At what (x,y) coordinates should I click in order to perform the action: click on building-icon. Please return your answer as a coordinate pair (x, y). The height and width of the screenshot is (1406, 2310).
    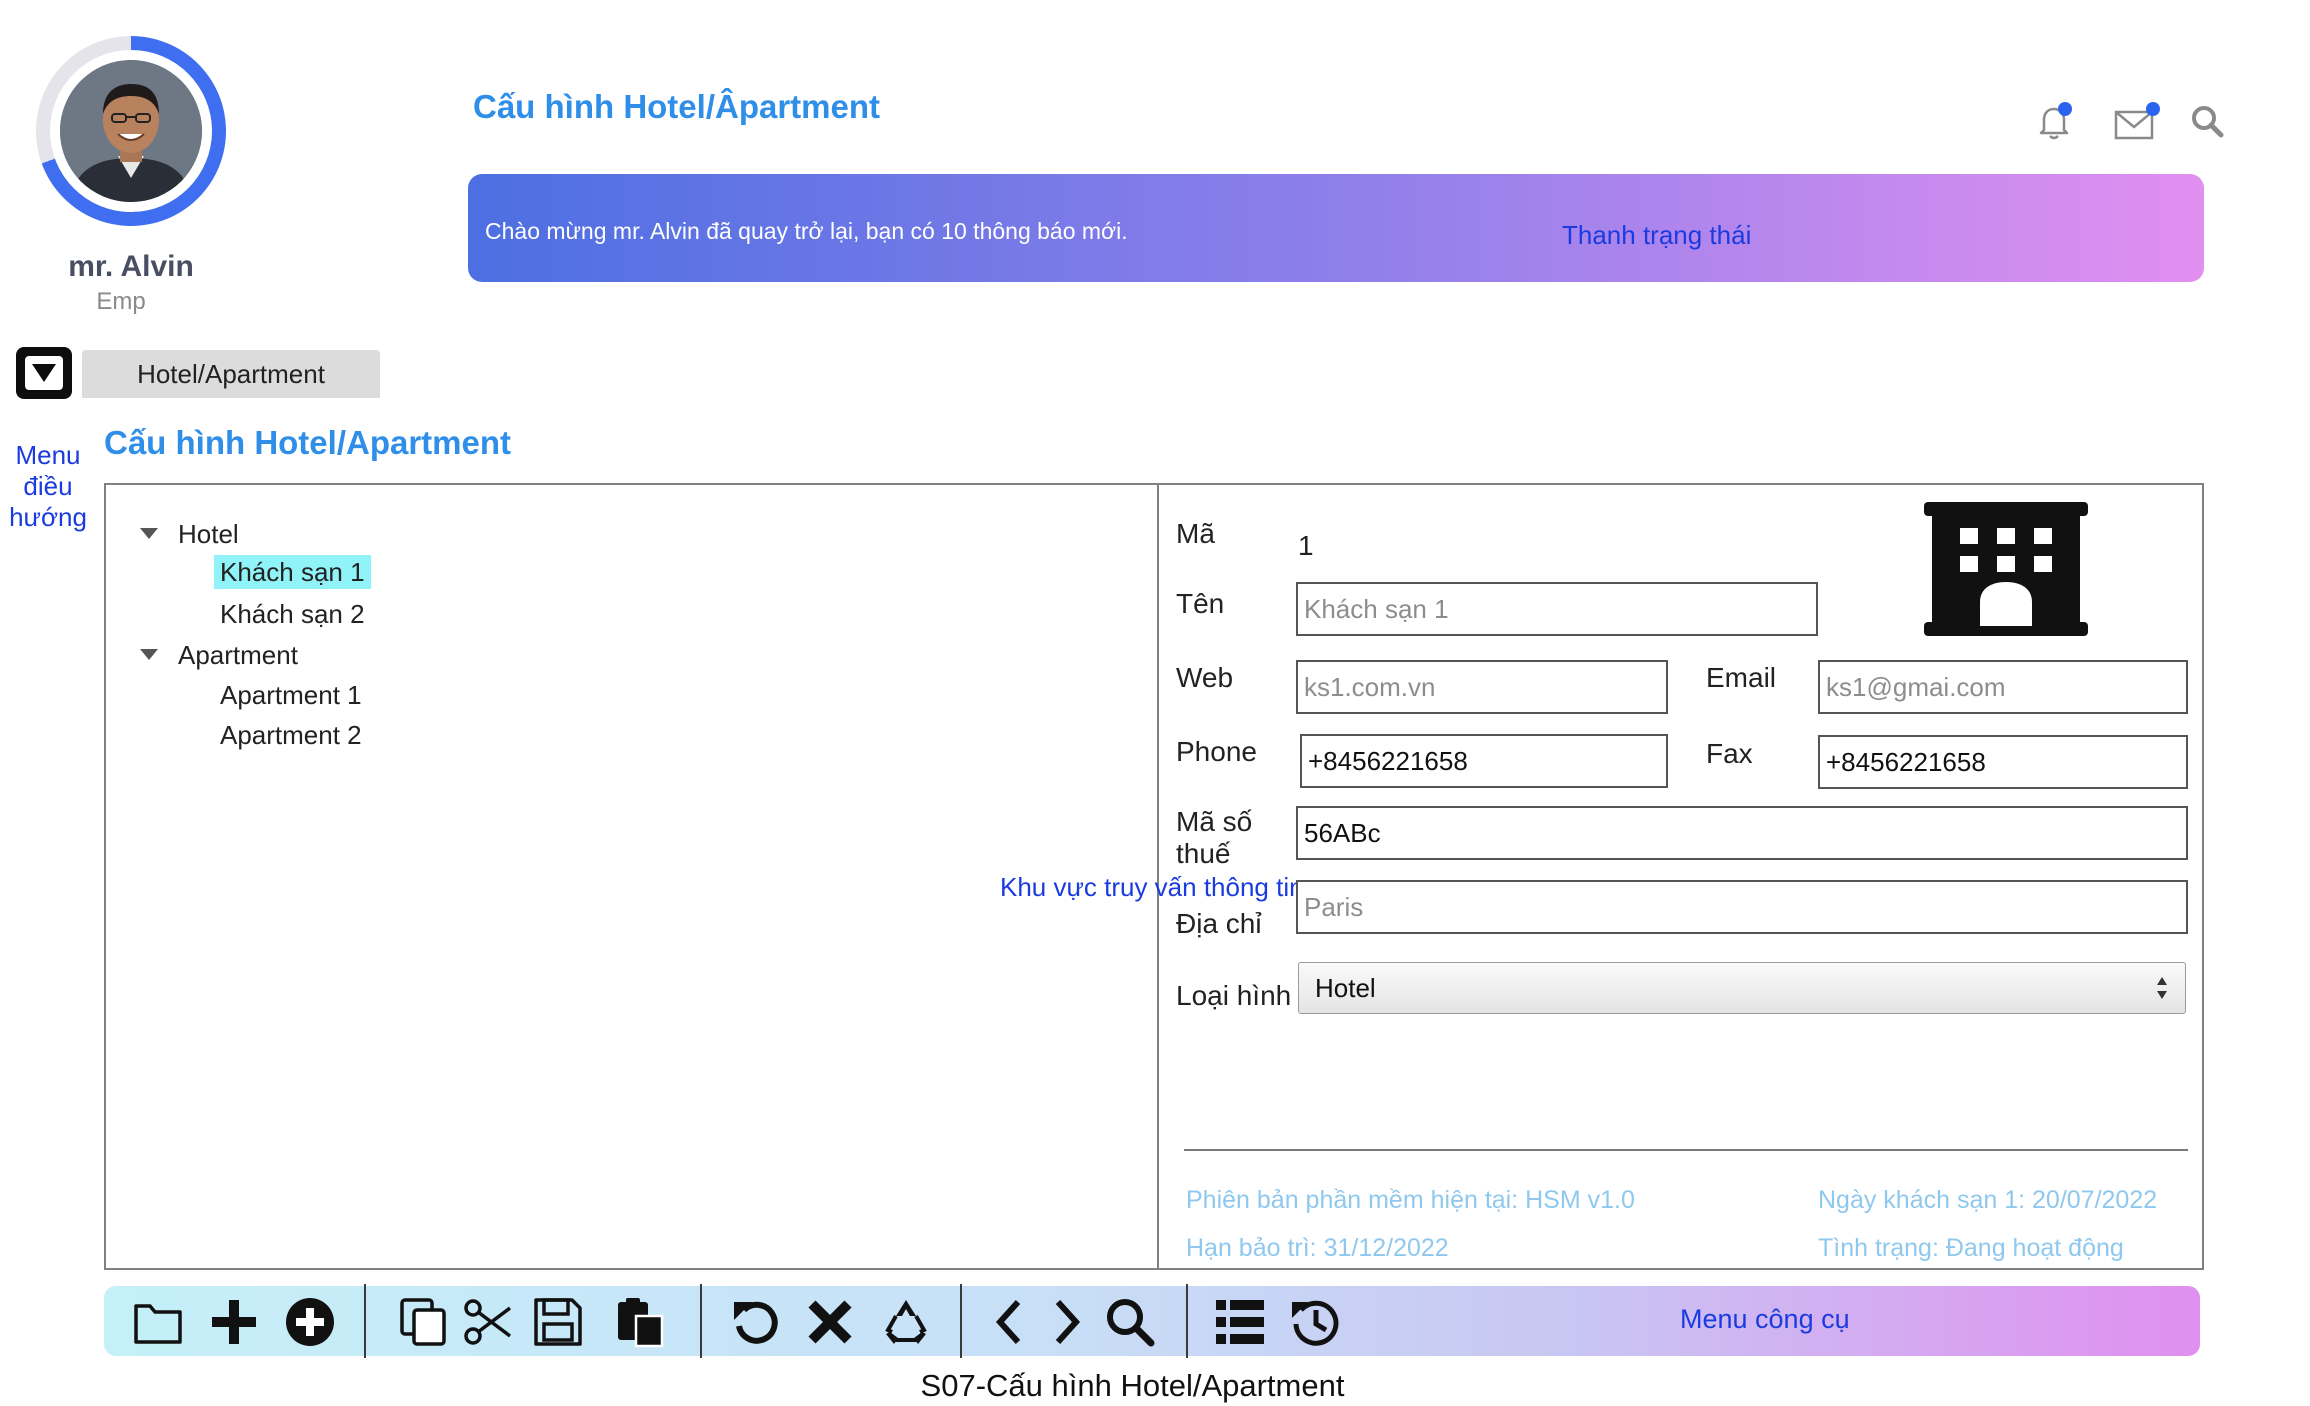
    Looking at the image, I should click on (2006, 569).